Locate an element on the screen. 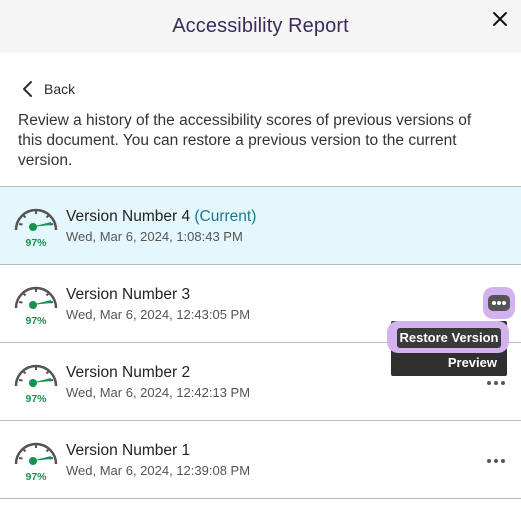  version-name: Version Number 1 is located at coordinates (128, 450).